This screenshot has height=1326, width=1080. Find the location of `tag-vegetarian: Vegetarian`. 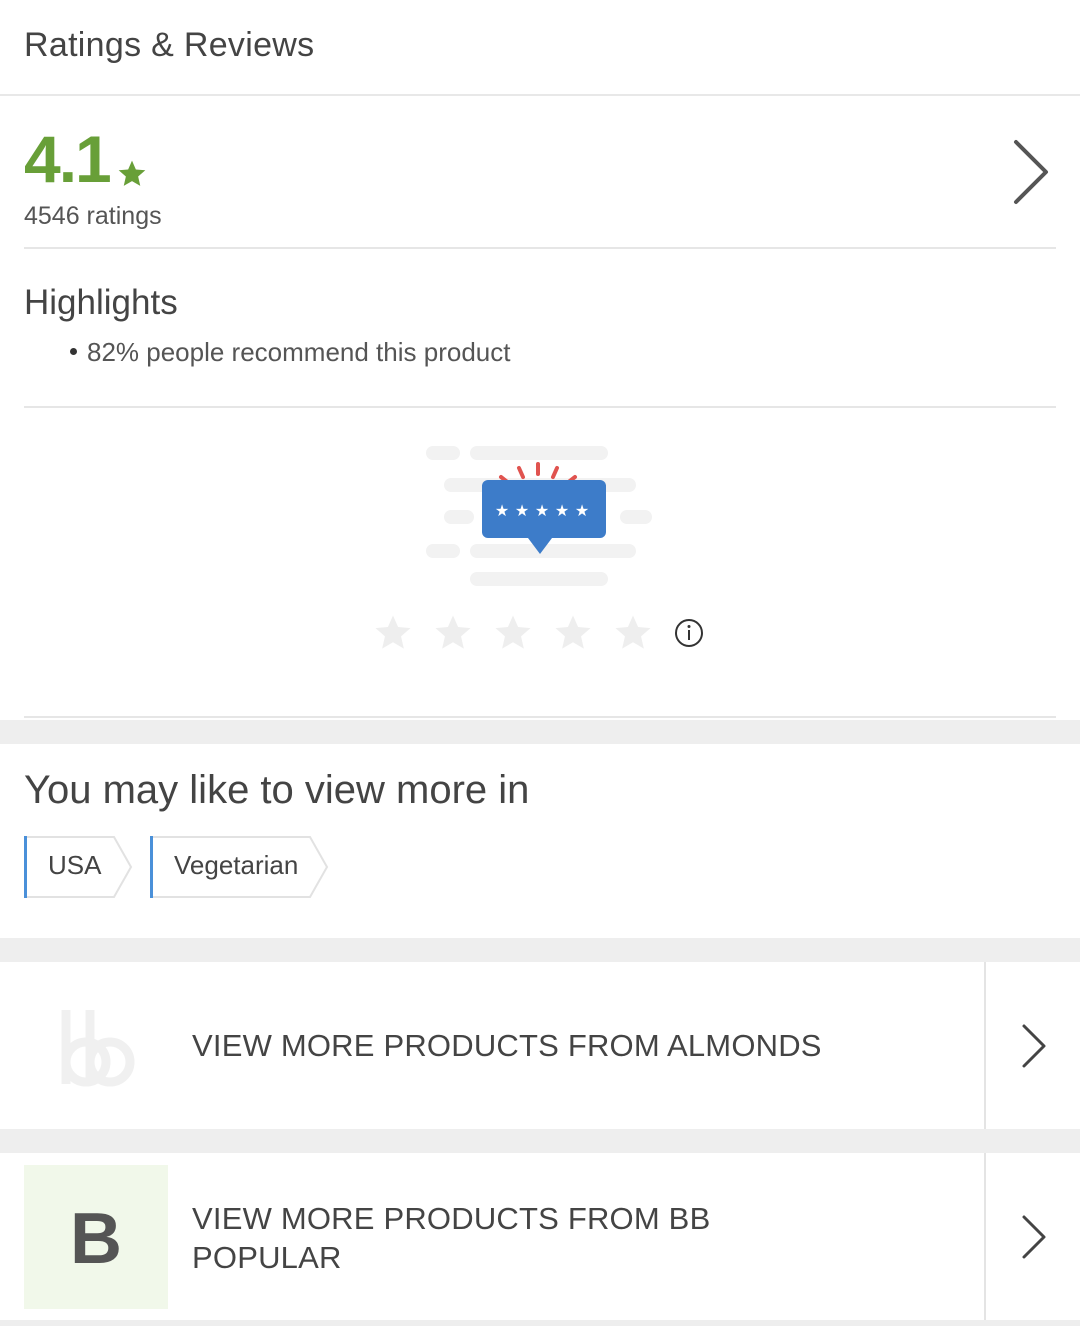

tag-vegetarian: Vegetarian is located at coordinates (240, 867).